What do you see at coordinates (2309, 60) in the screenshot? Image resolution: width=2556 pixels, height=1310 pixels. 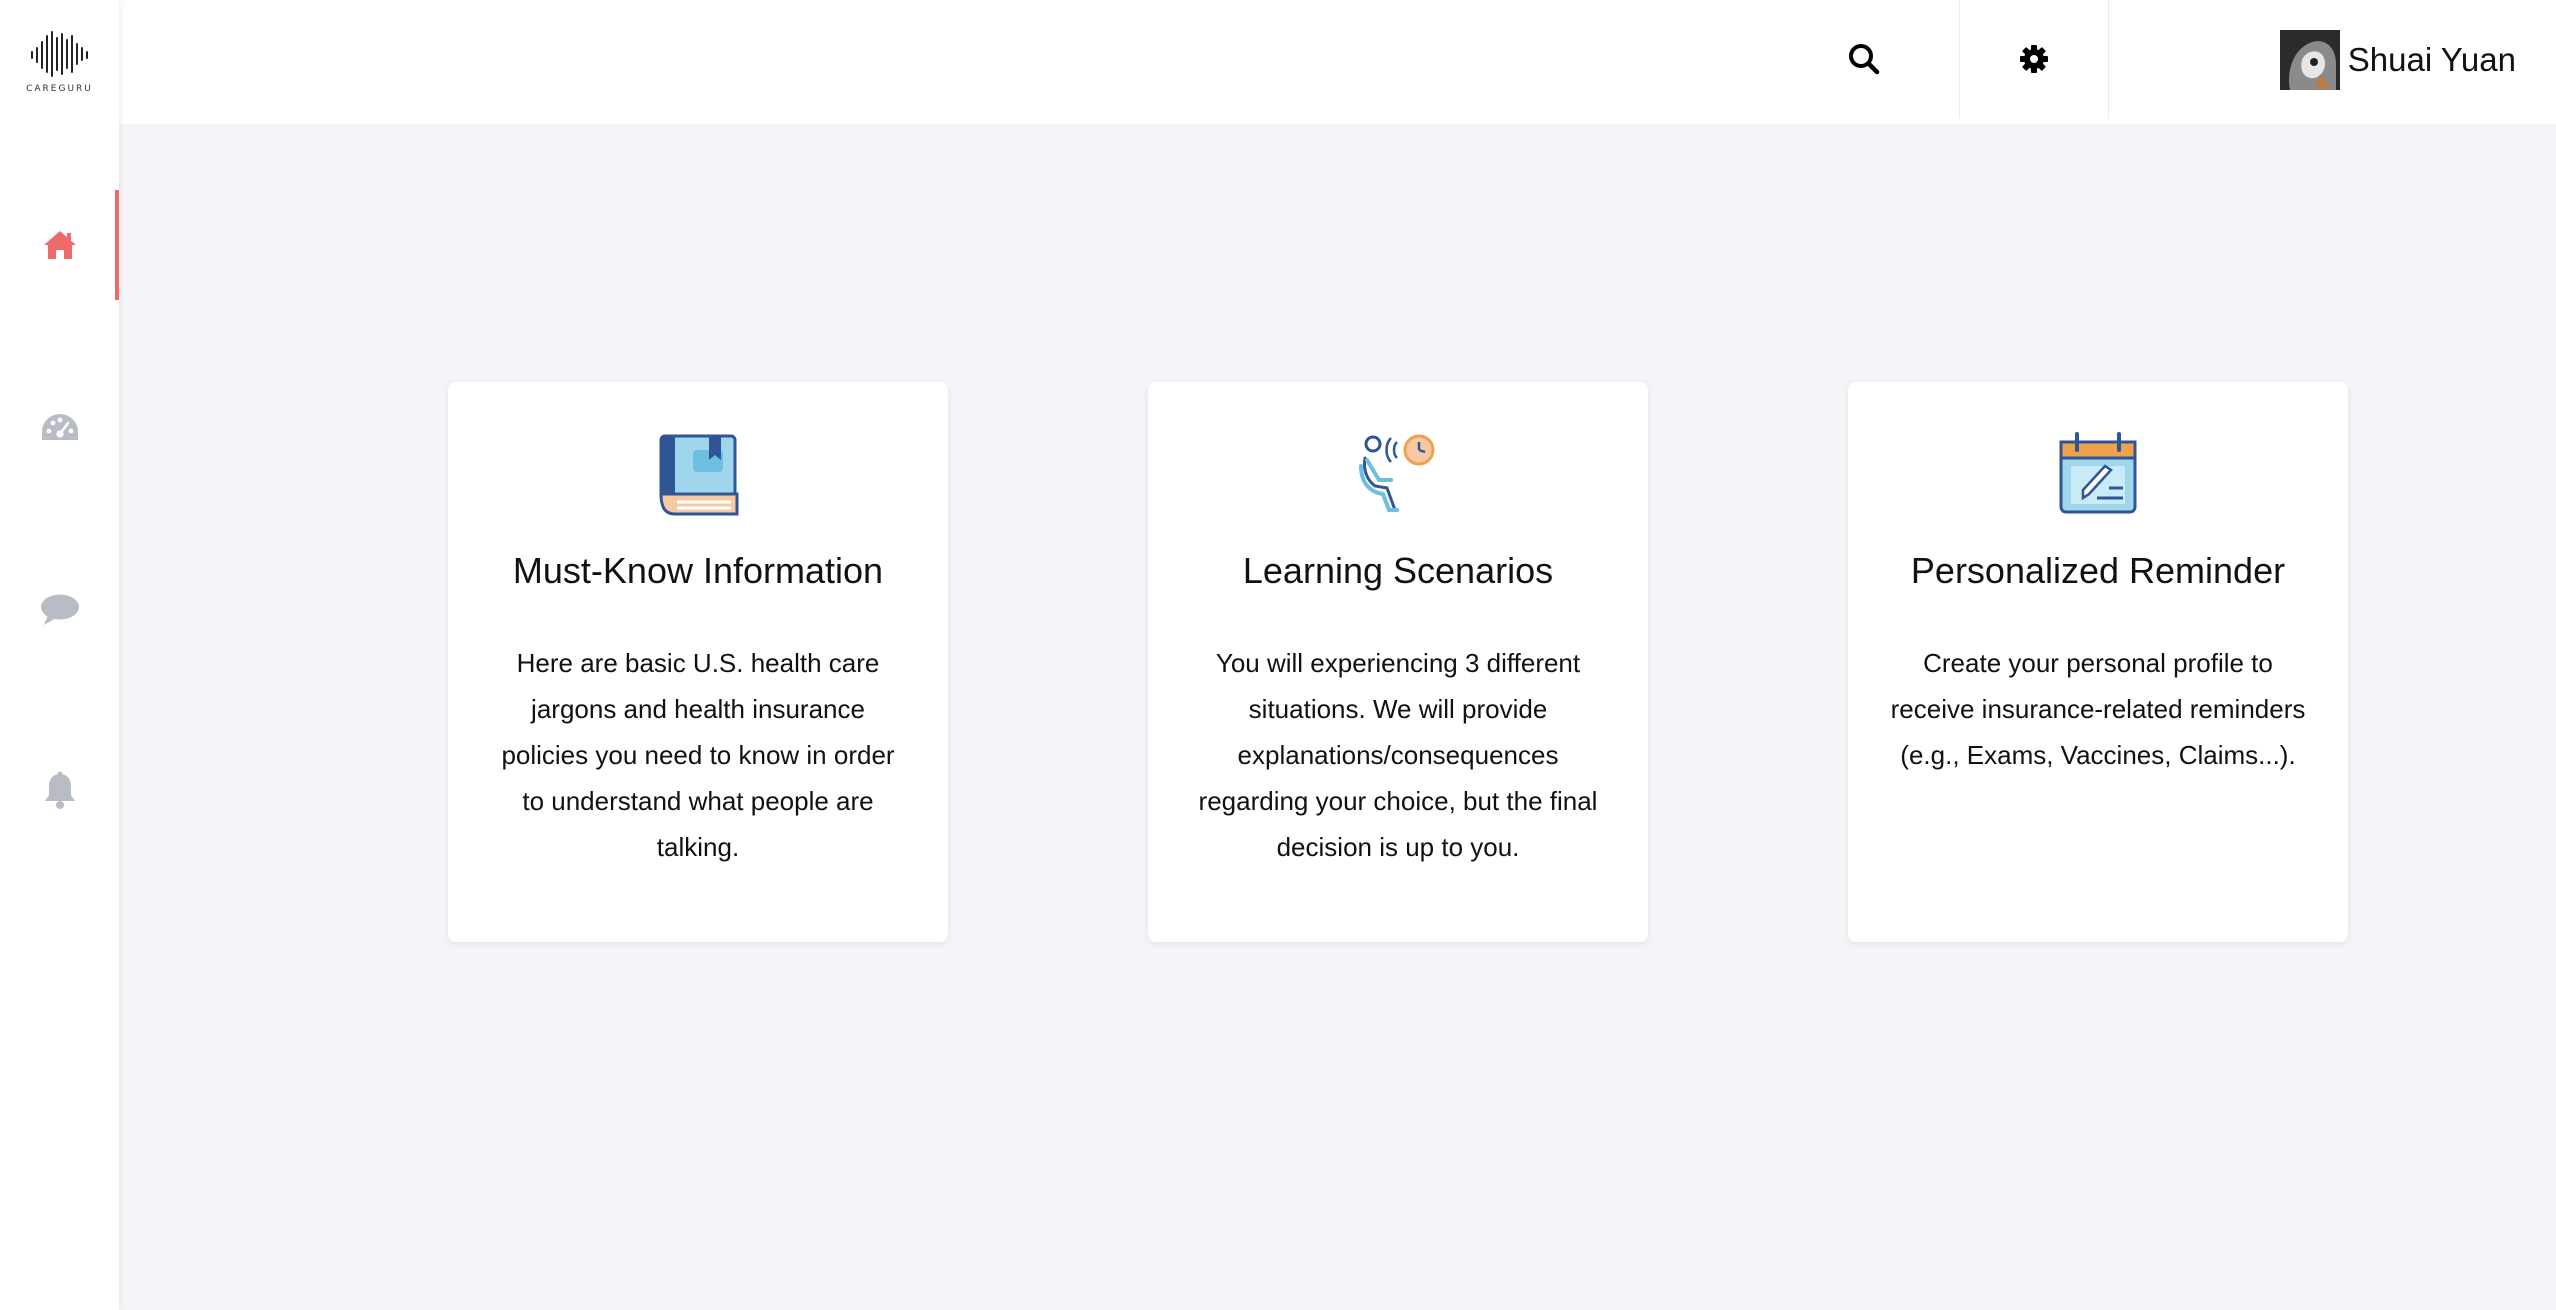 I see `avatar` at bounding box center [2309, 60].